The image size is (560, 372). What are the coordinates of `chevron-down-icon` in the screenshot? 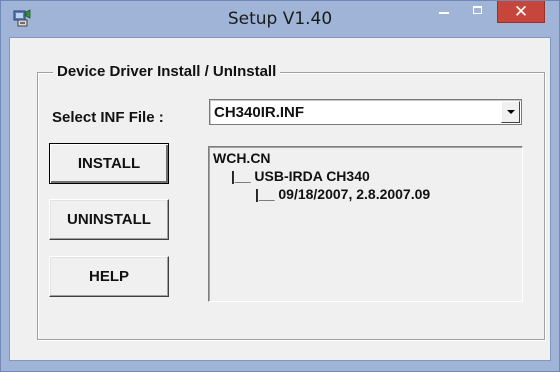 It's located at (511, 112).